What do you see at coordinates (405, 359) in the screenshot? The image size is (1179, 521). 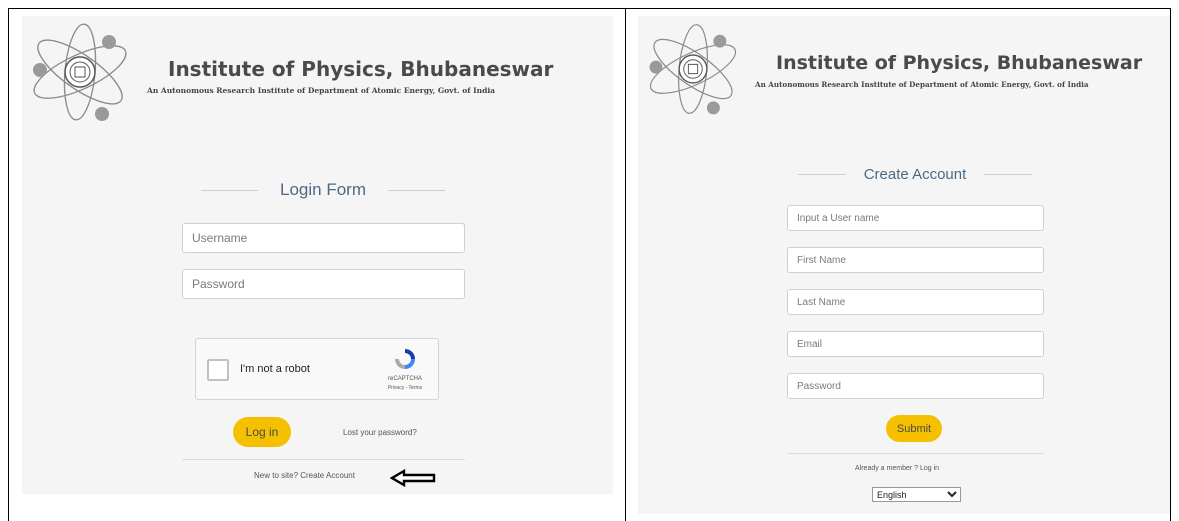 I see `recaptcha-icon` at bounding box center [405, 359].